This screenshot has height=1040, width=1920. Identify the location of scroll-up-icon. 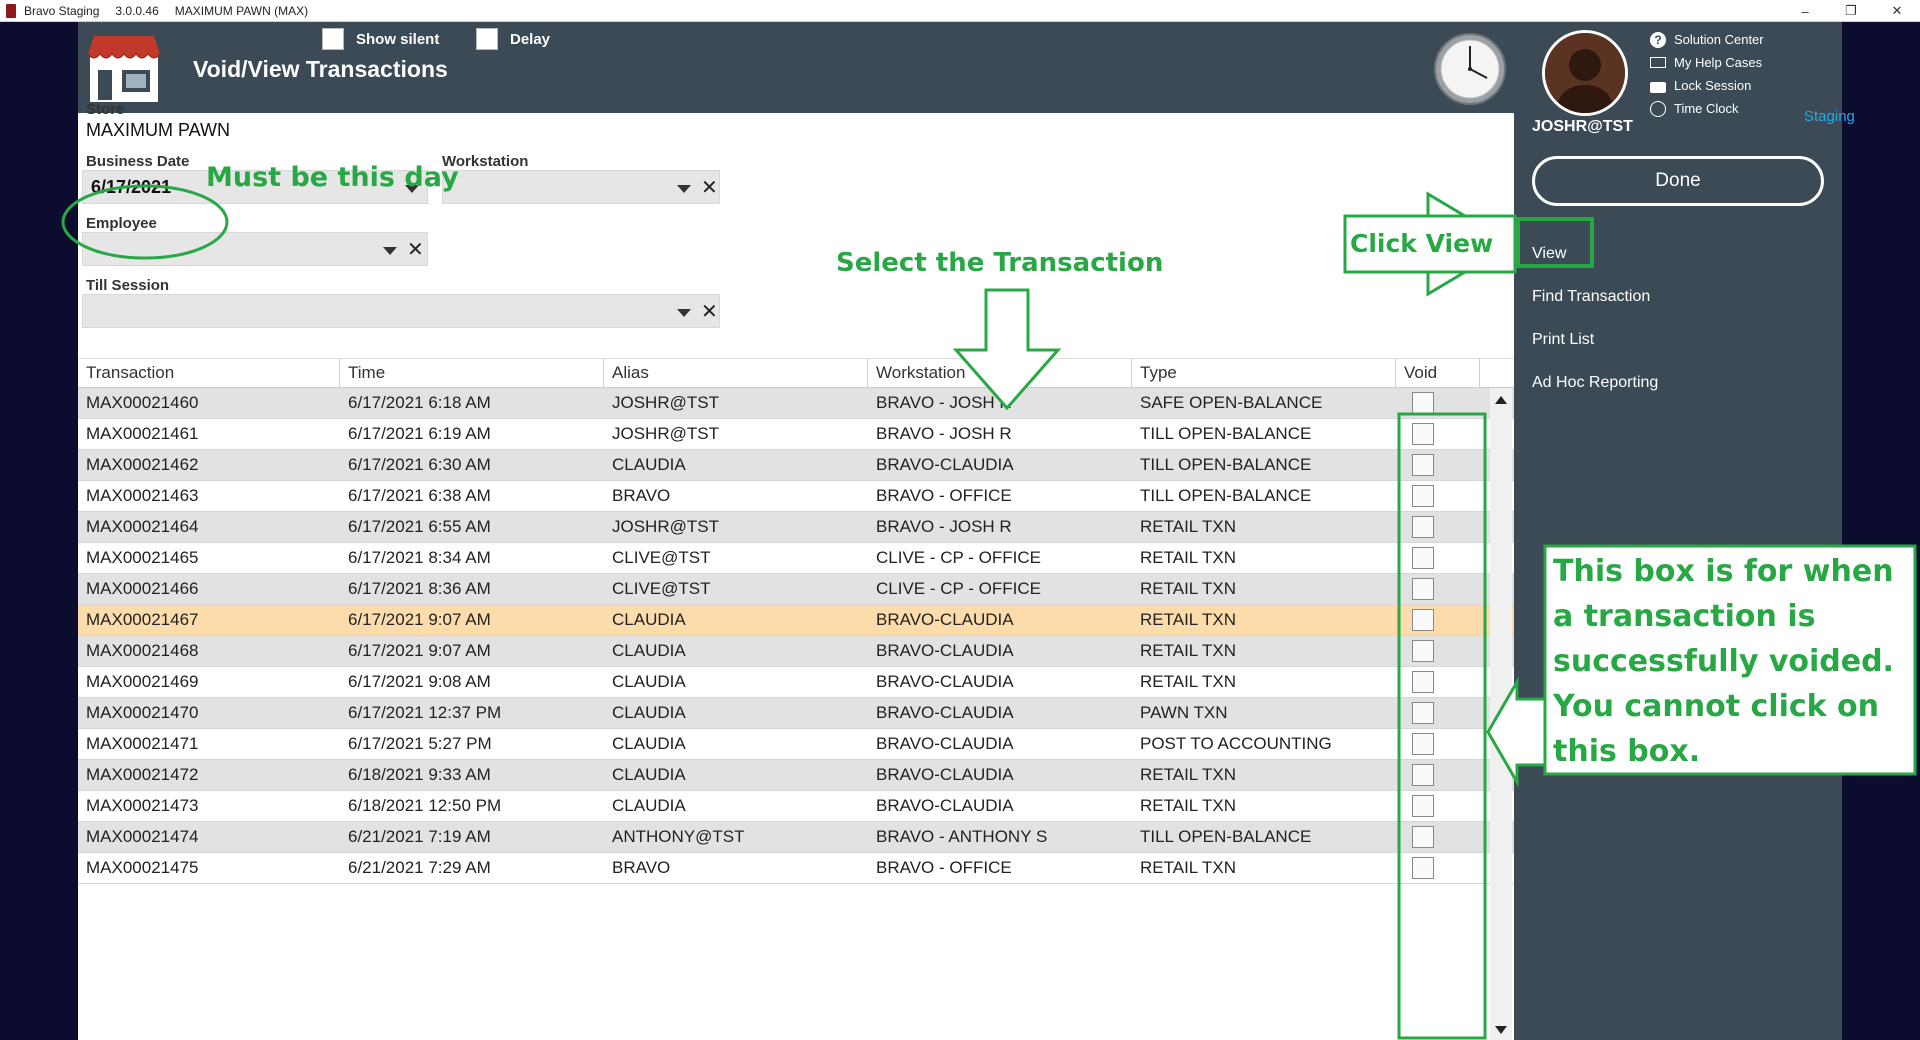
(1501, 400).